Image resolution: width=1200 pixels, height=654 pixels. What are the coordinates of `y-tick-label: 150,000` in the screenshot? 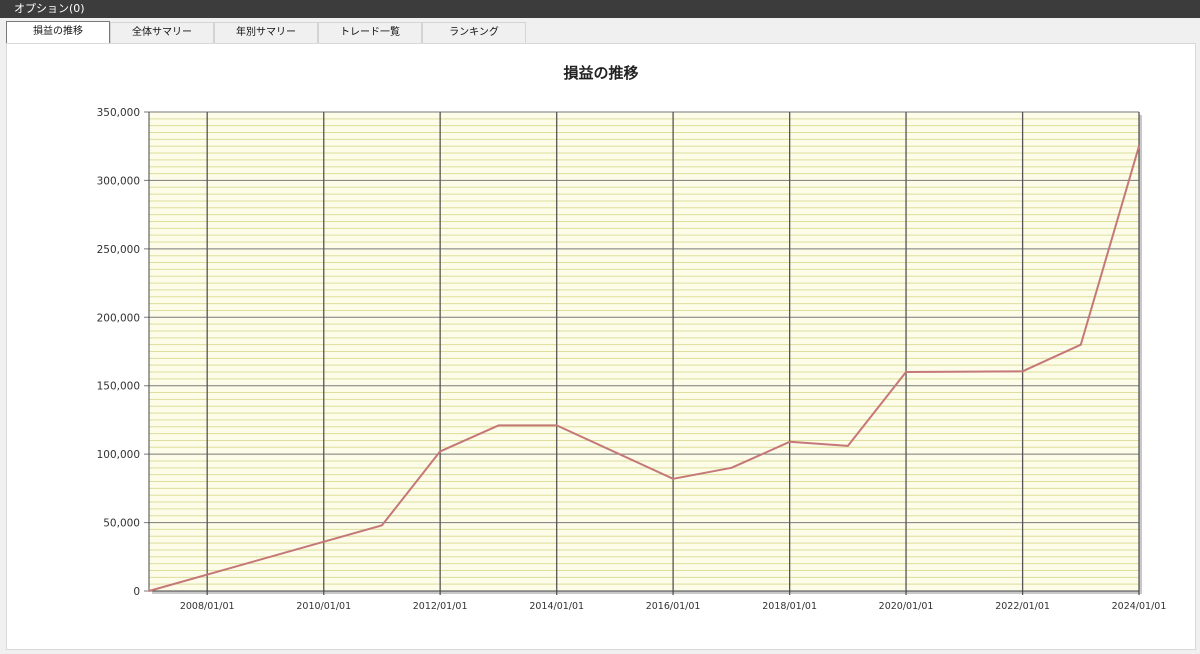 It's located at (118, 387).